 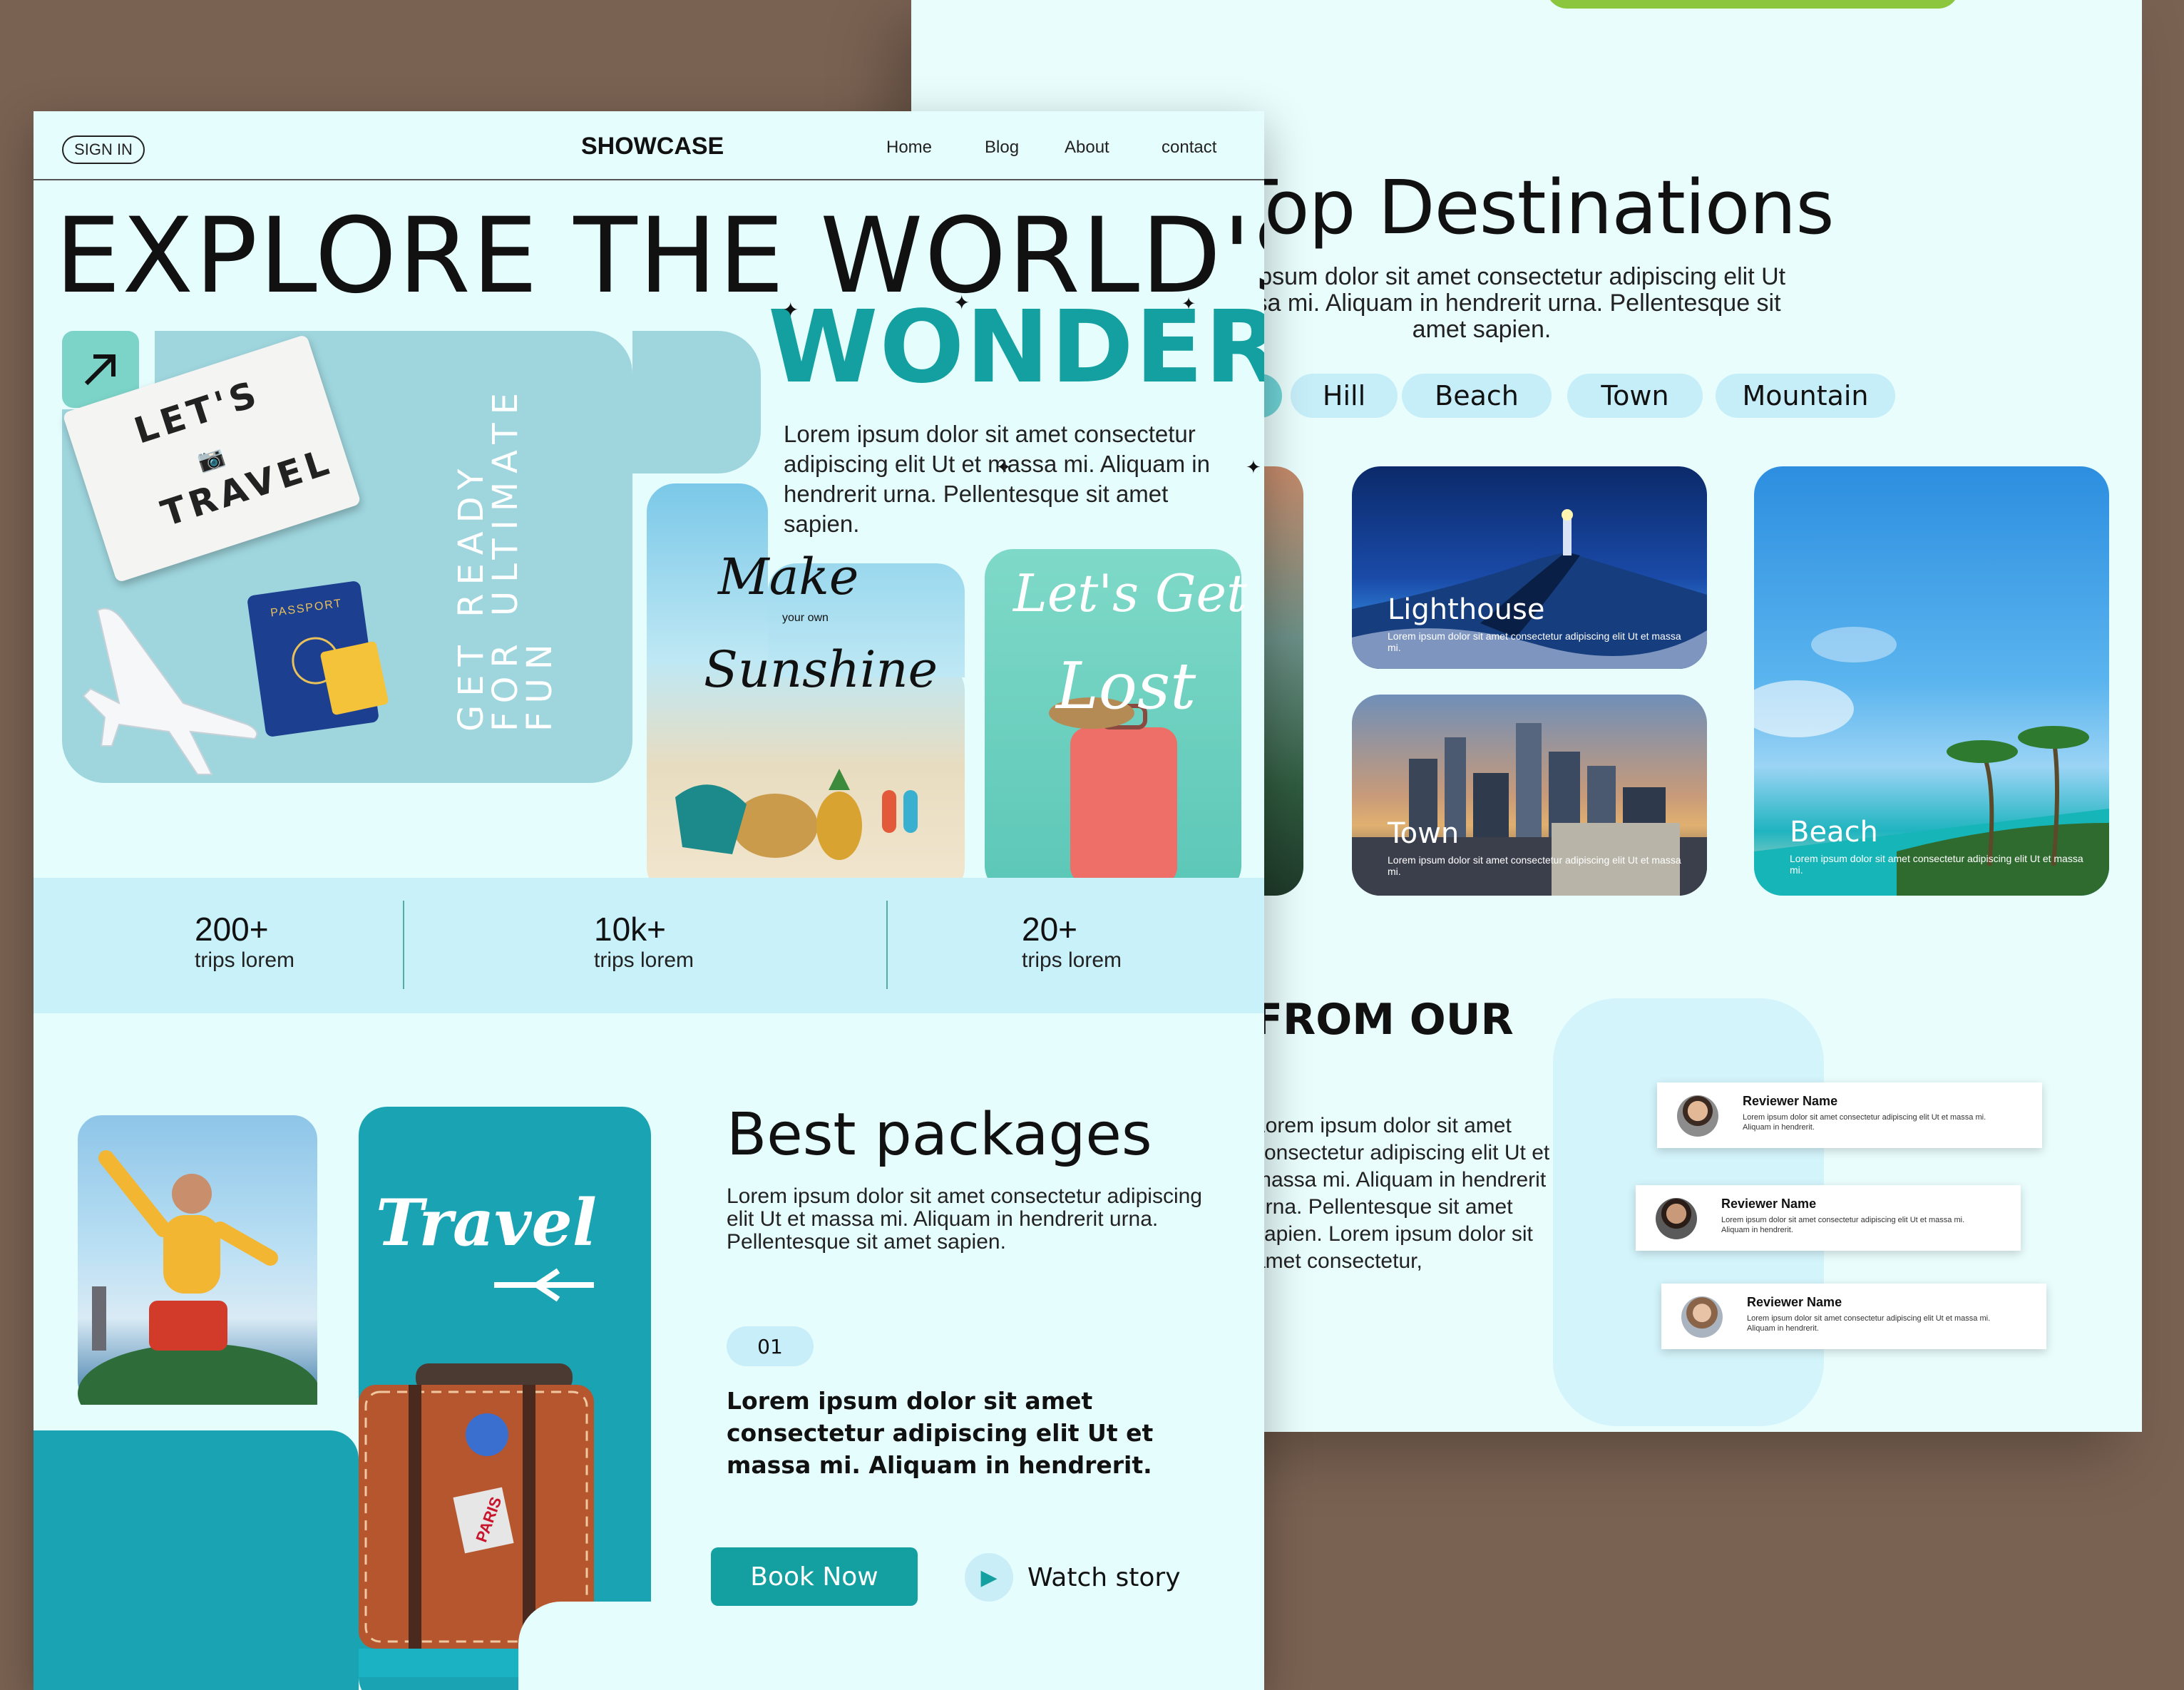 What do you see at coordinates (770, 1346) in the screenshot?
I see `package-number-badge: 01` at bounding box center [770, 1346].